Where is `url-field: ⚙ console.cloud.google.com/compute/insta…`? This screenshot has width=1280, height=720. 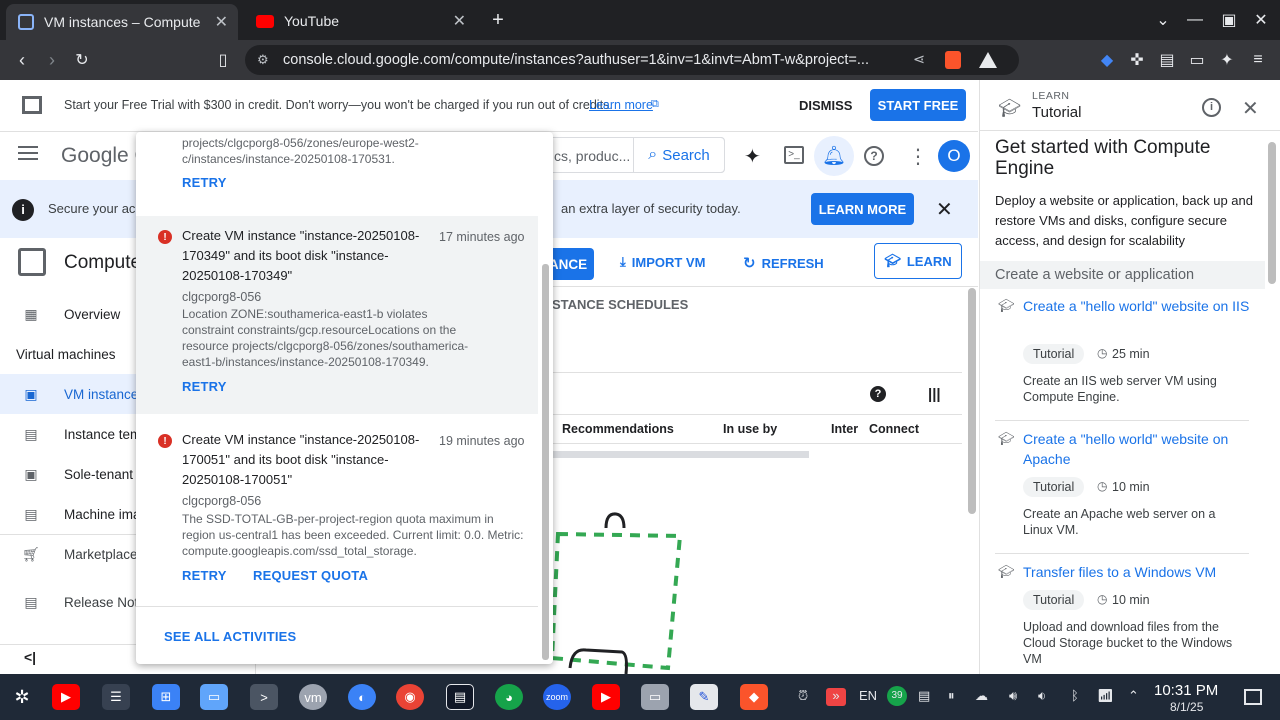 url-field: ⚙ console.cloud.google.com/compute/insta… is located at coordinates (632, 60).